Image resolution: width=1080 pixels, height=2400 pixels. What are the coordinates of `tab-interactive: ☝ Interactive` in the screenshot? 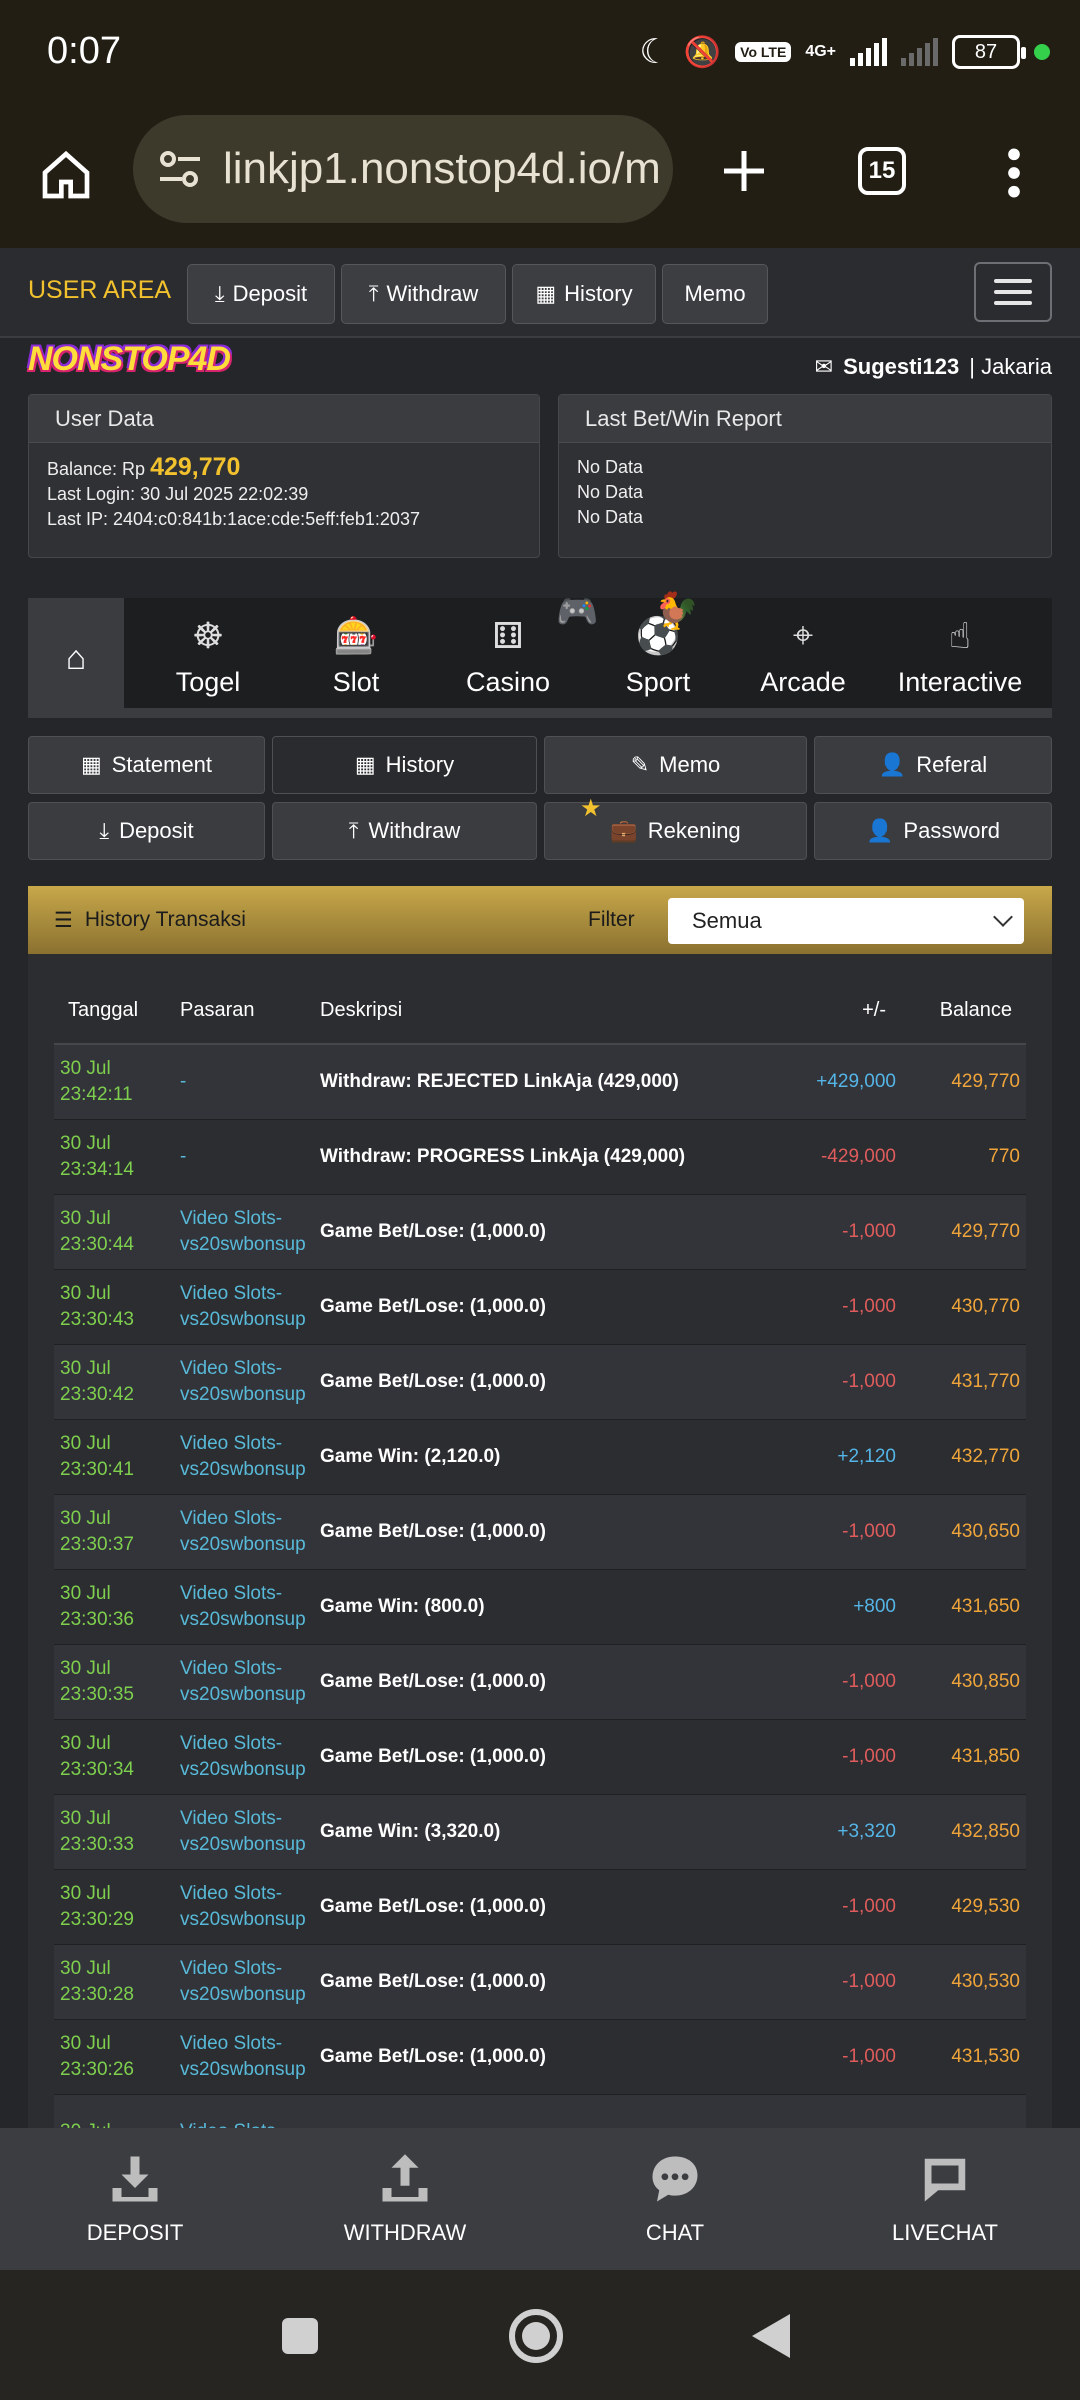 It's located at (960, 658).